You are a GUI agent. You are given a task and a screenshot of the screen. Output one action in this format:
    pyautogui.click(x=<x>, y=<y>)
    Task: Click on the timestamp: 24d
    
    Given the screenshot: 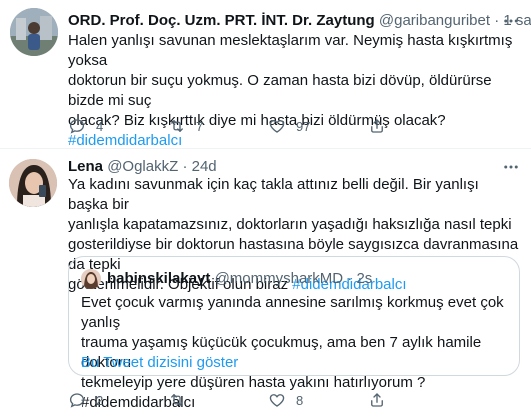 What is the action you would take?
    pyautogui.click(x=204, y=166)
    